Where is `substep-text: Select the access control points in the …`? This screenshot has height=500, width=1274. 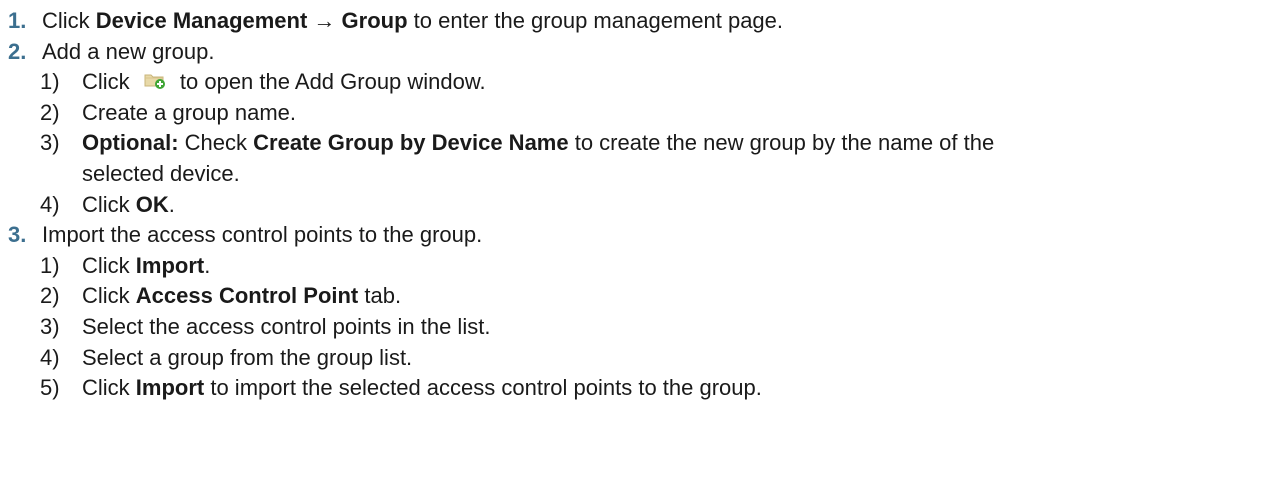 substep-text: Select the access control points in the … is located at coordinates (286, 326).